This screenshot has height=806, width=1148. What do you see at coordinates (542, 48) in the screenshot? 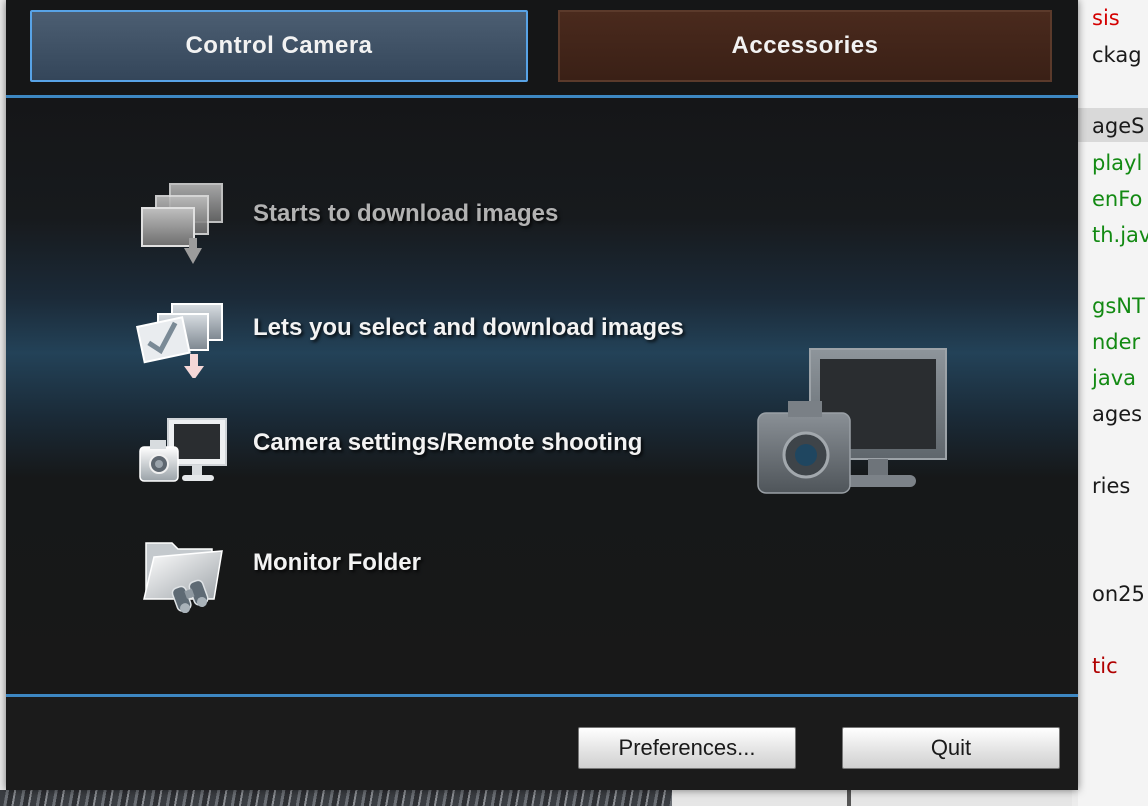
I see `tab-bar: Control Camera Accessories` at bounding box center [542, 48].